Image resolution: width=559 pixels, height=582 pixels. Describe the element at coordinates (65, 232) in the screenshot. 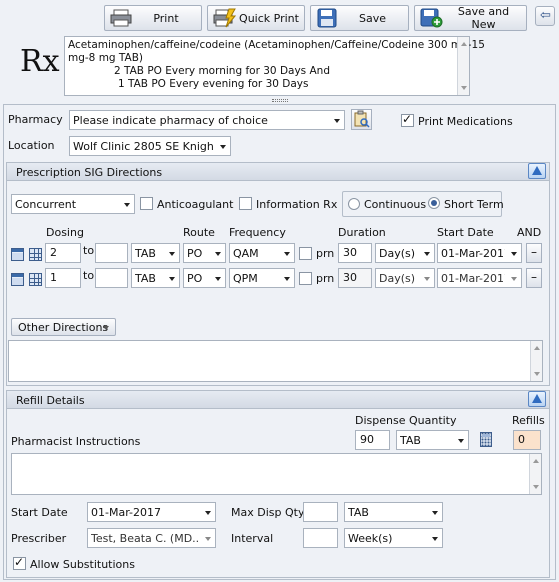

I see `dosing-header: Dosing` at that location.